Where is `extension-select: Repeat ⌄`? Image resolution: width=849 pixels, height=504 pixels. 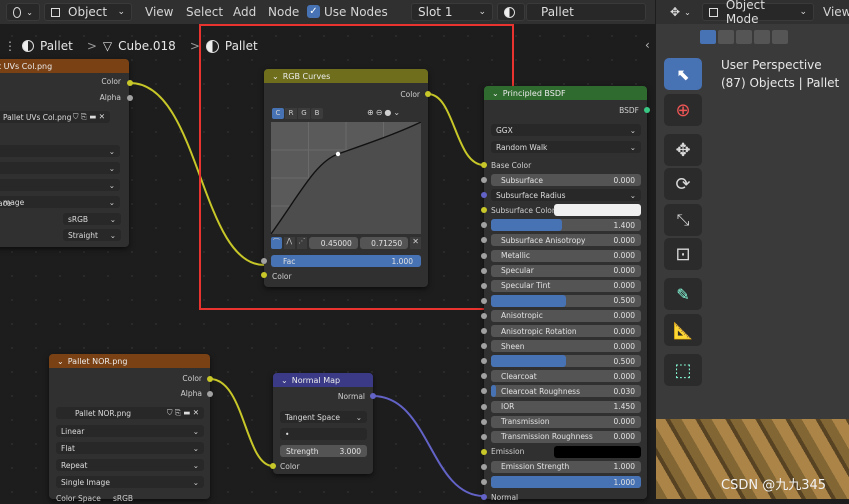 extension-select: Repeat ⌄ is located at coordinates (130, 465).